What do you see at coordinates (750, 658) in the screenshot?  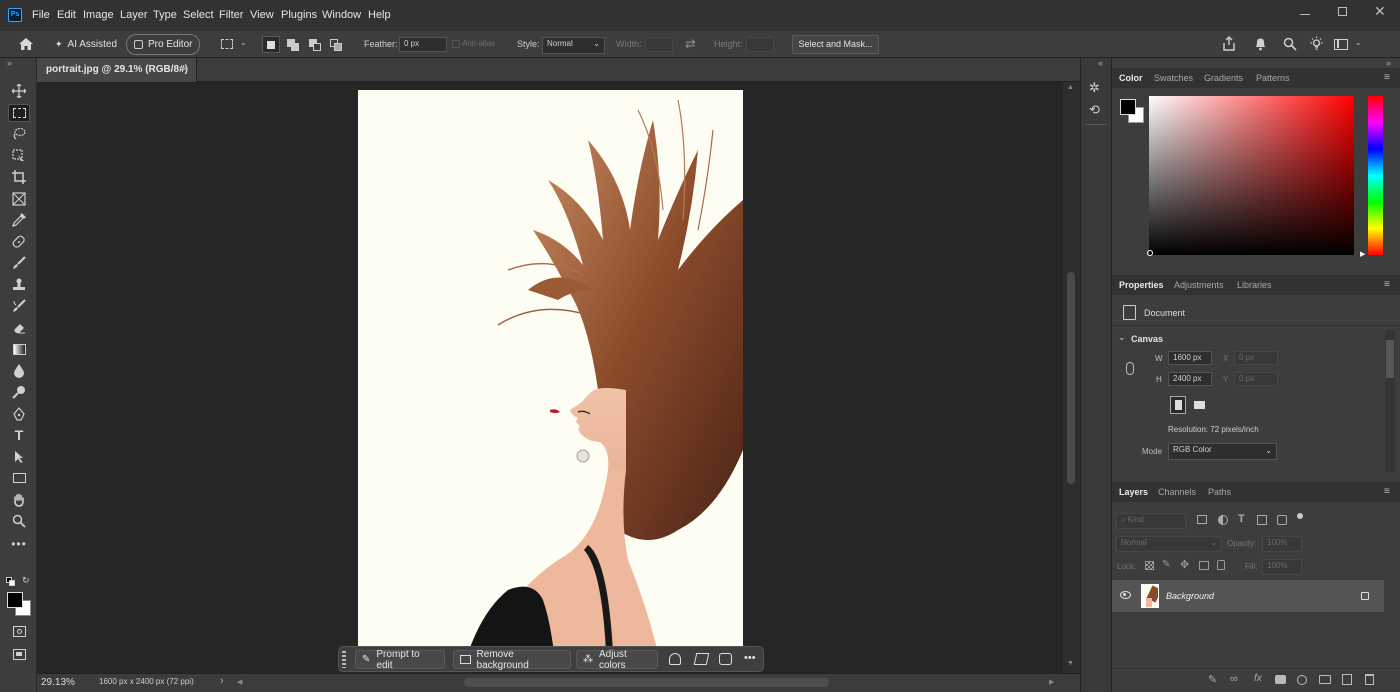 I see `more-options-icon: •••` at bounding box center [750, 658].